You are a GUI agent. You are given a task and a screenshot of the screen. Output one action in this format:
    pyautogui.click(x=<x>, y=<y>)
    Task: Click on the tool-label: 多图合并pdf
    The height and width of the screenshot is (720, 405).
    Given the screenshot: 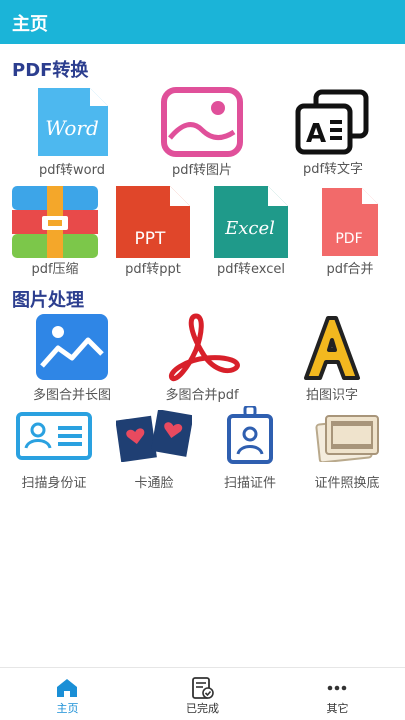 What is the action you would take?
    pyautogui.click(x=202, y=395)
    